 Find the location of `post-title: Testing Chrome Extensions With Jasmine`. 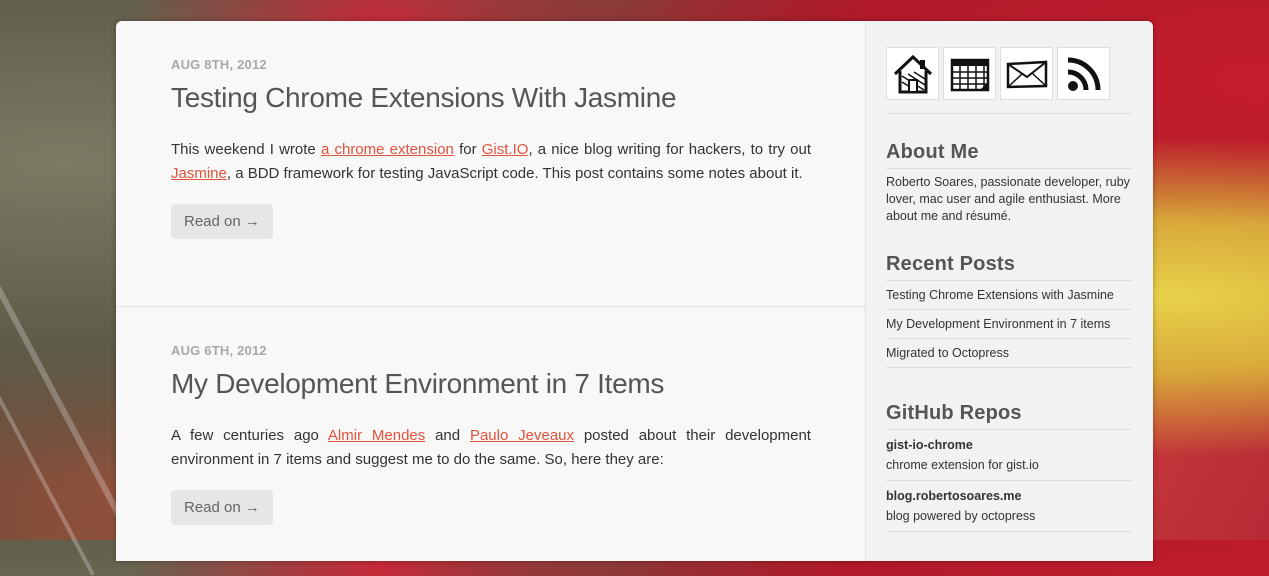

post-title: Testing Chrome Extensions With Jasmine is located at coordinates (491, 98).